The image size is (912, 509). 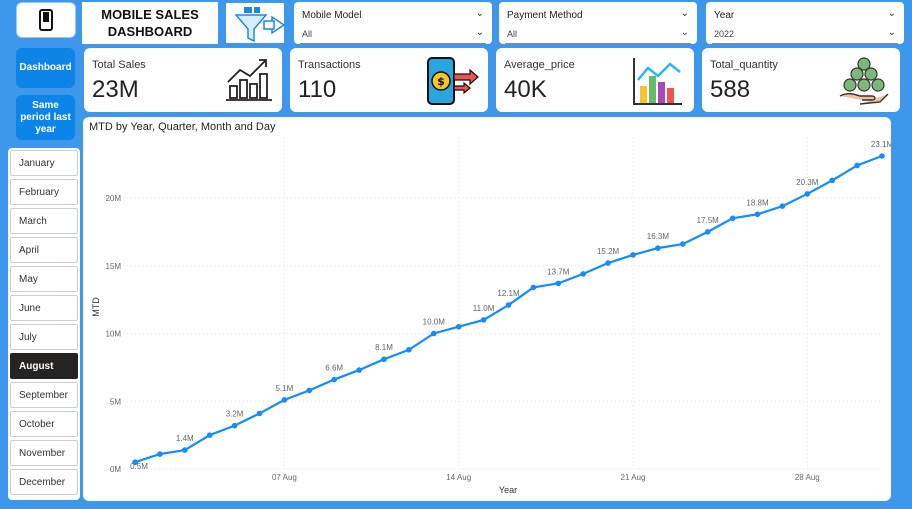 I want to click on same-period-last-year-button: Same period last year, so click(x=45, y=117).